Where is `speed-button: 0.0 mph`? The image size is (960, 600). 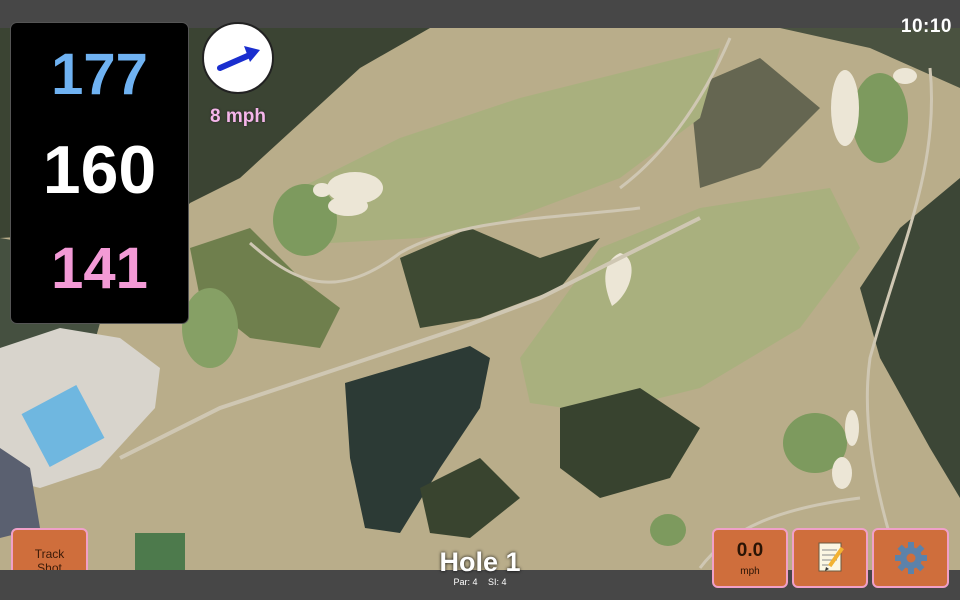 speed-button: 0.0 mph is located at coordinates (750, 558).